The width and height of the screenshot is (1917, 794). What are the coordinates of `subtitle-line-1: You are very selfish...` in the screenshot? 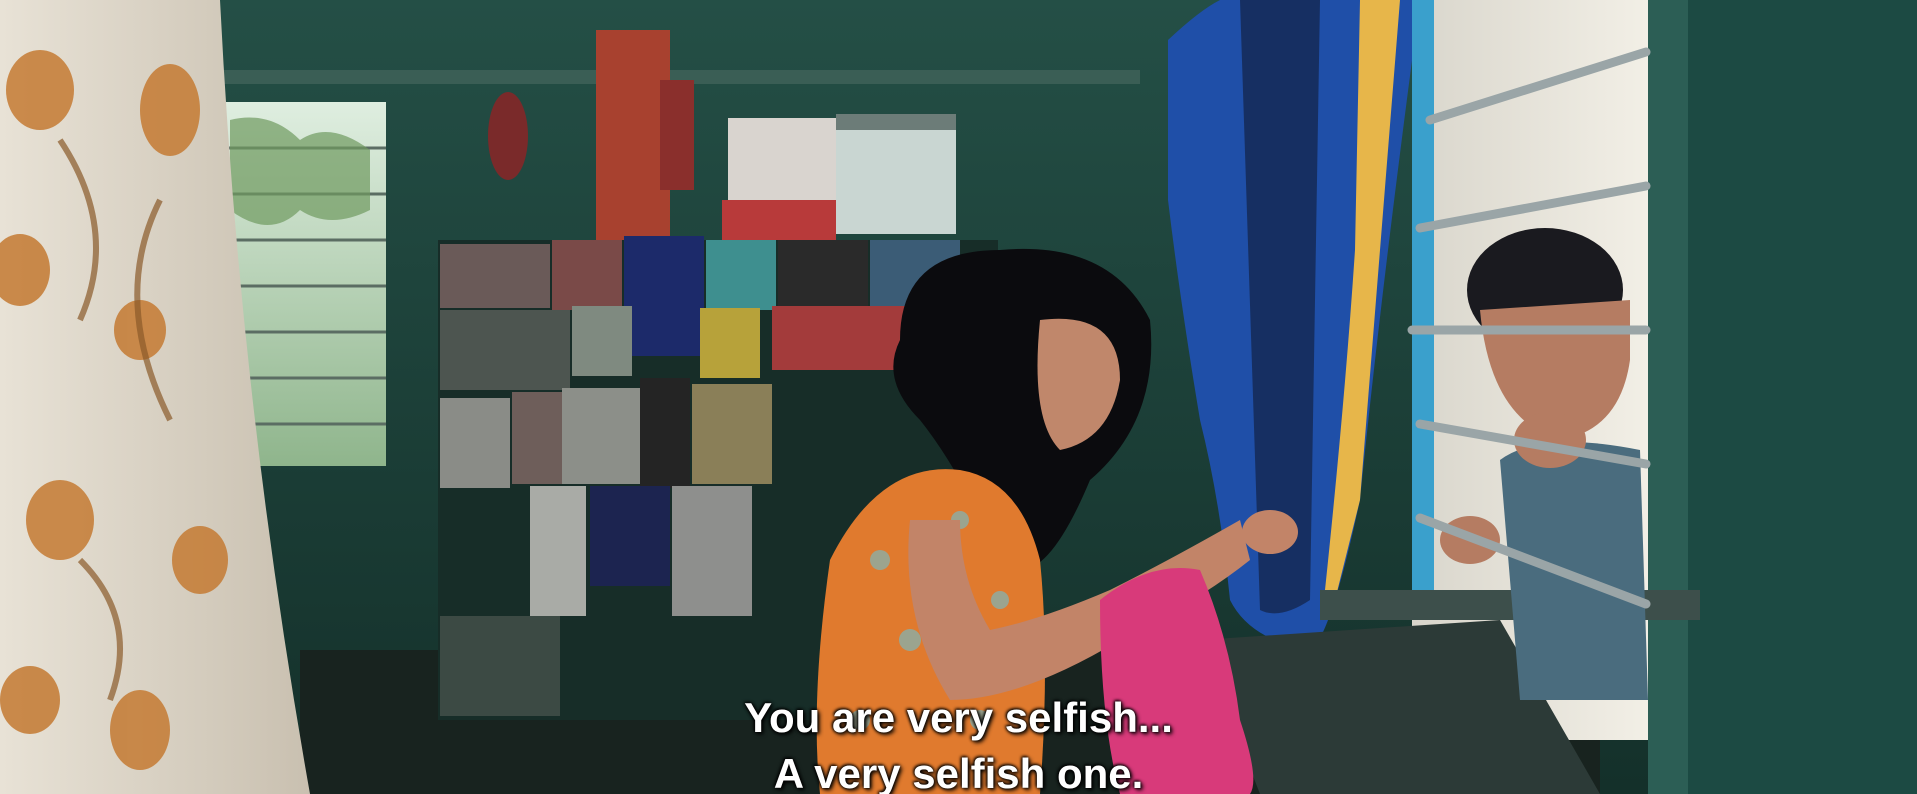 It's located at (958, 717).